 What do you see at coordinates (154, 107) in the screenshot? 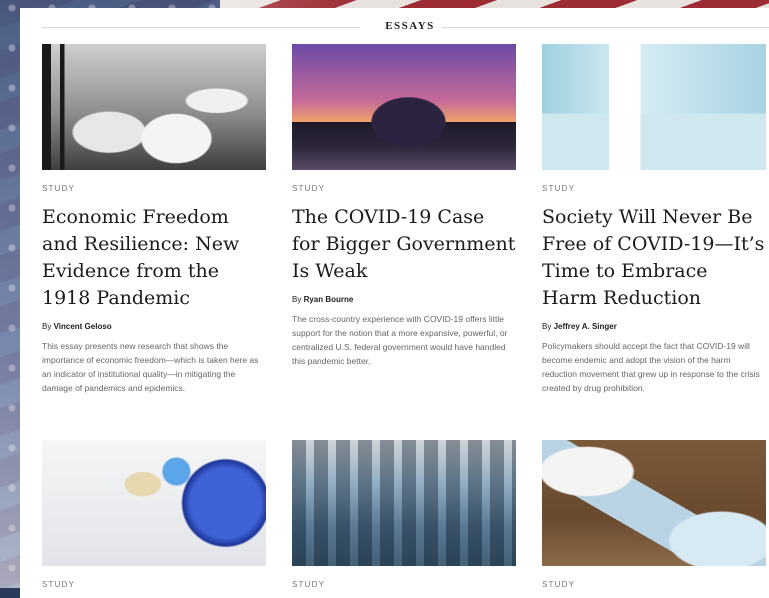
I see `essay-thumbnail-1918-hospital` at bounding box center [154, 107].